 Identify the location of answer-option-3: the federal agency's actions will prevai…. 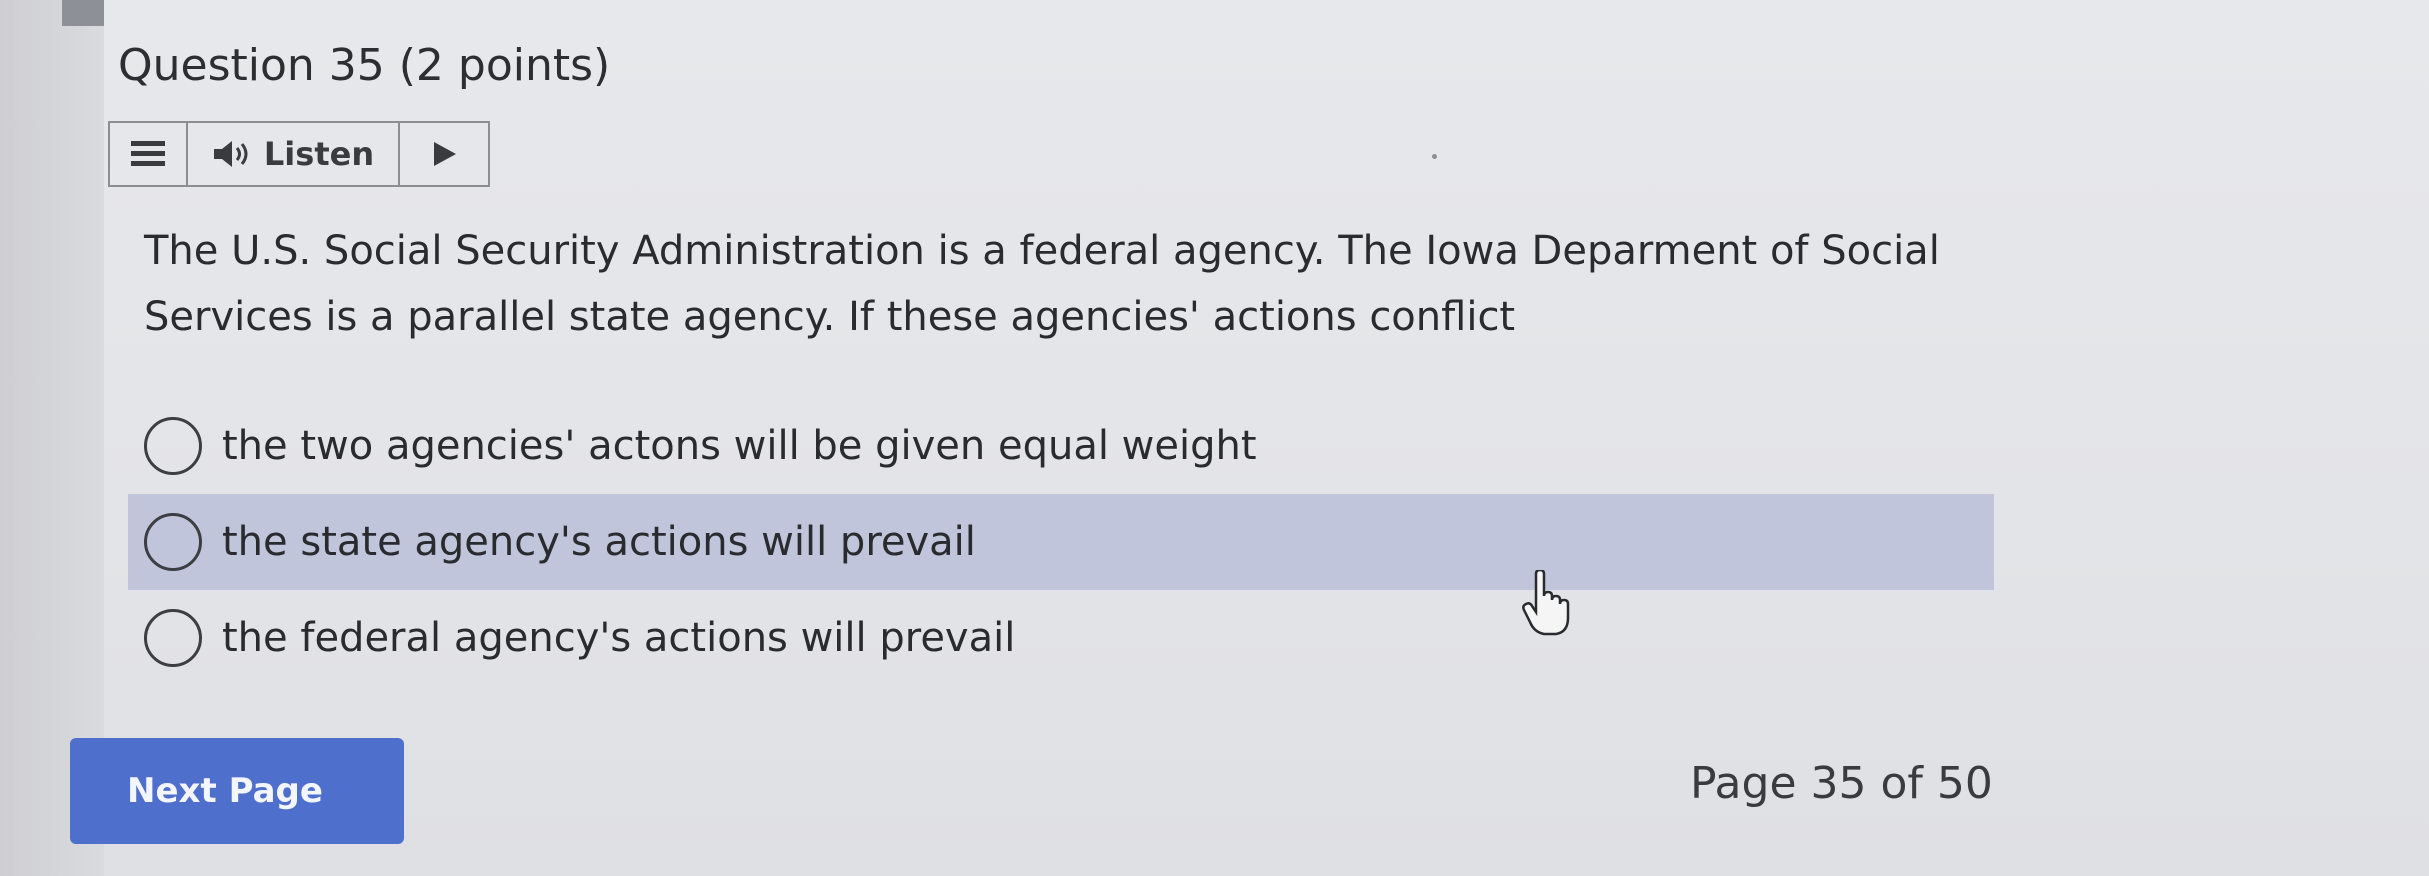
(1061, 638).